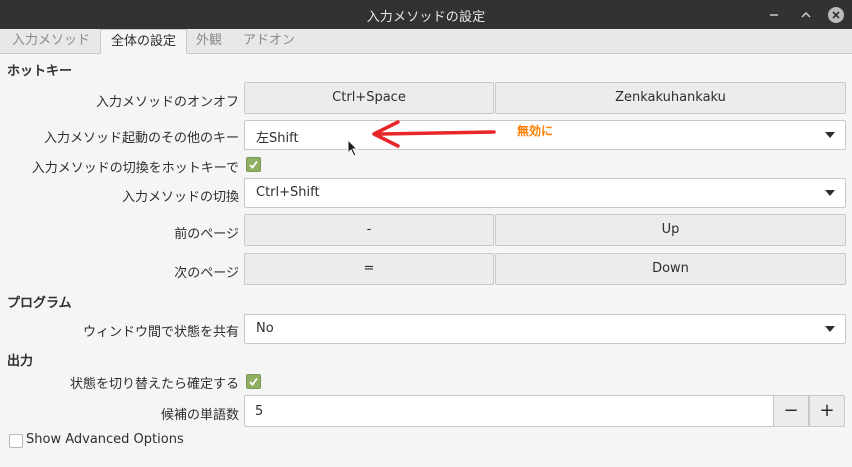  I want to click on title-bar: 入力メソッドの設定, so click(426, 14).